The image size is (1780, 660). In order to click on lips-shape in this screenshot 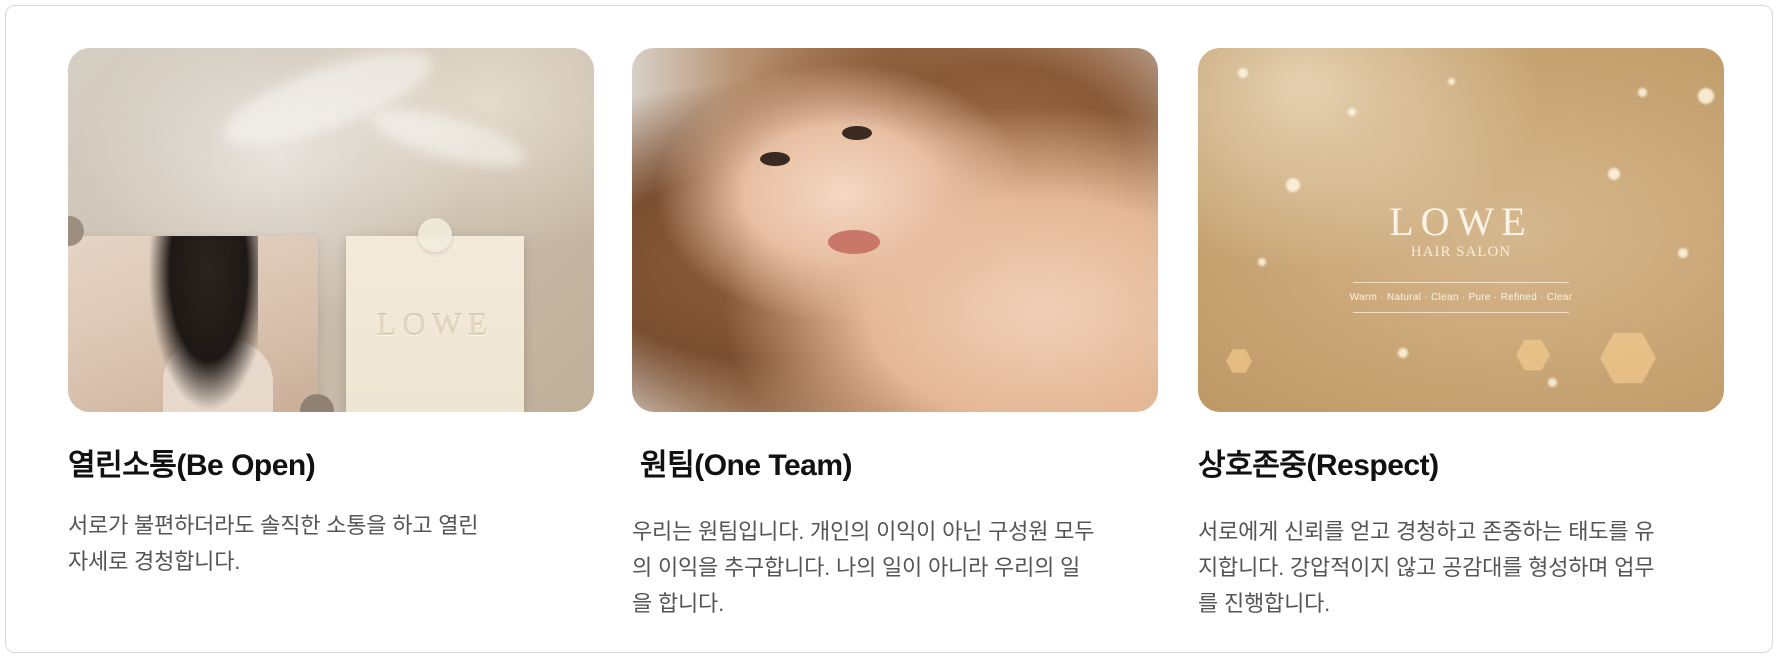, I will do `click(854, 242)`.